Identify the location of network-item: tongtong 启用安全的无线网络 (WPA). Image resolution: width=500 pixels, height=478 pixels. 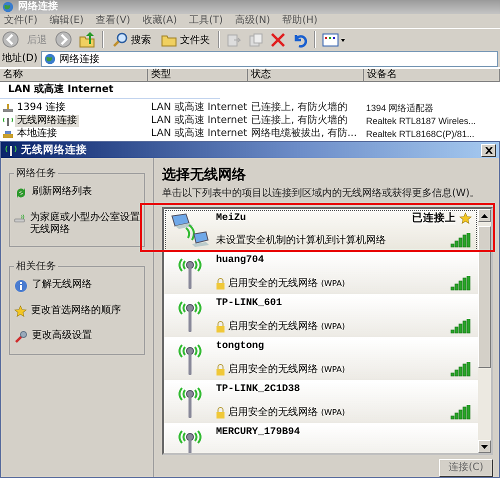
(321, 359).